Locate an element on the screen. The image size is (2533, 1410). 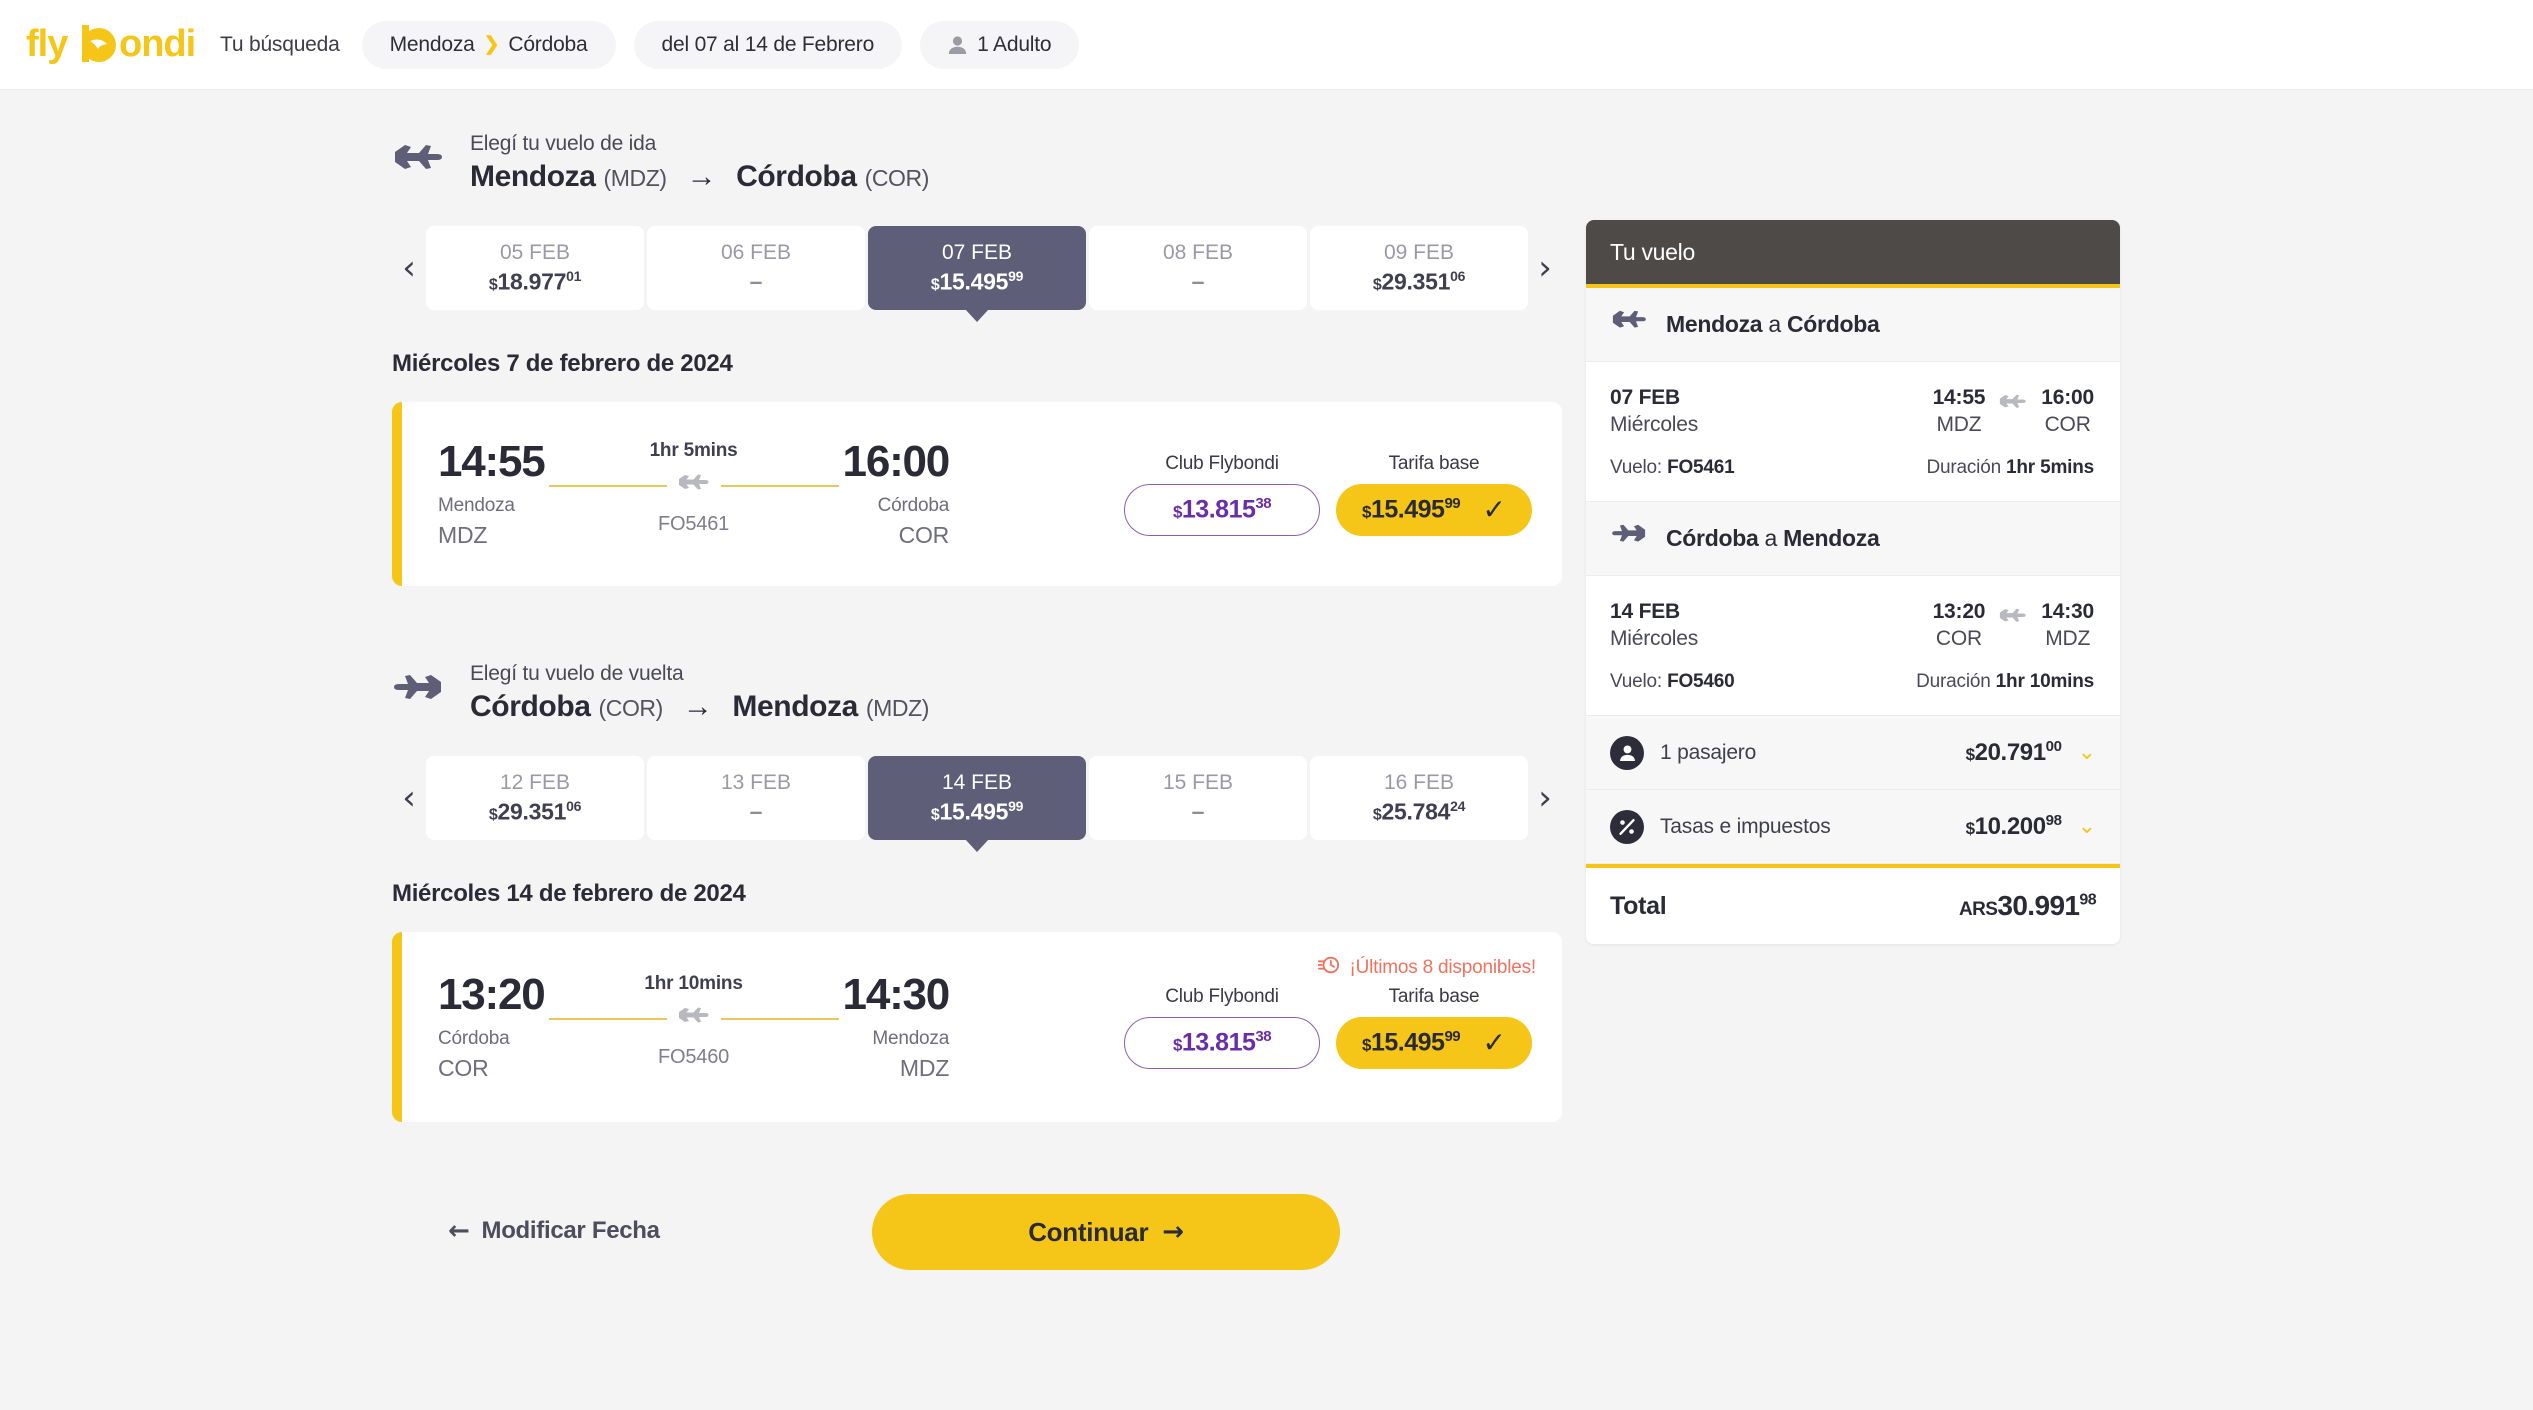
route-origin: Mendoza is located at coordinates (432, 44).